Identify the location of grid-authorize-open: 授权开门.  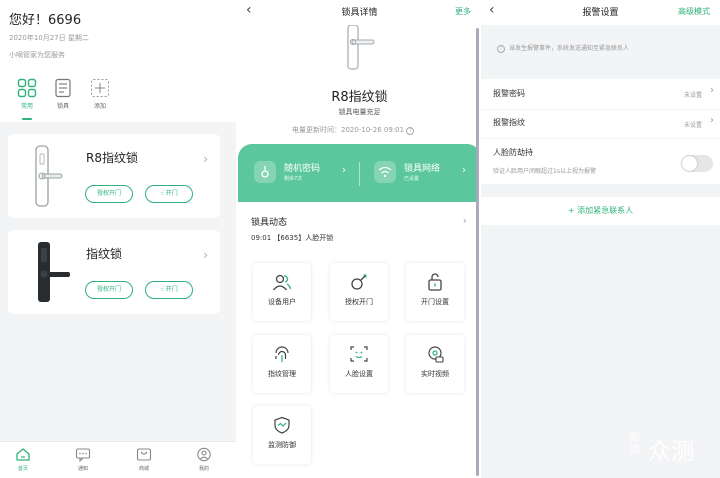
(359, 292).